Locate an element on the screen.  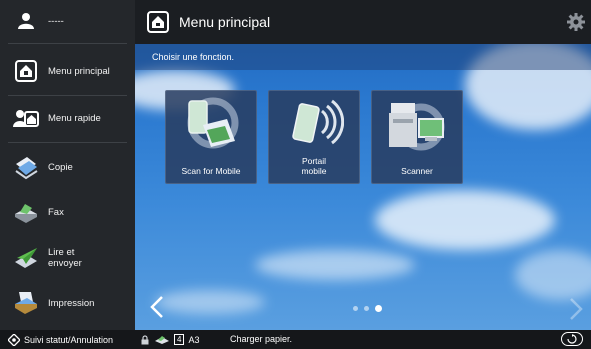
page-indicator is located at coordinates (367, 308).